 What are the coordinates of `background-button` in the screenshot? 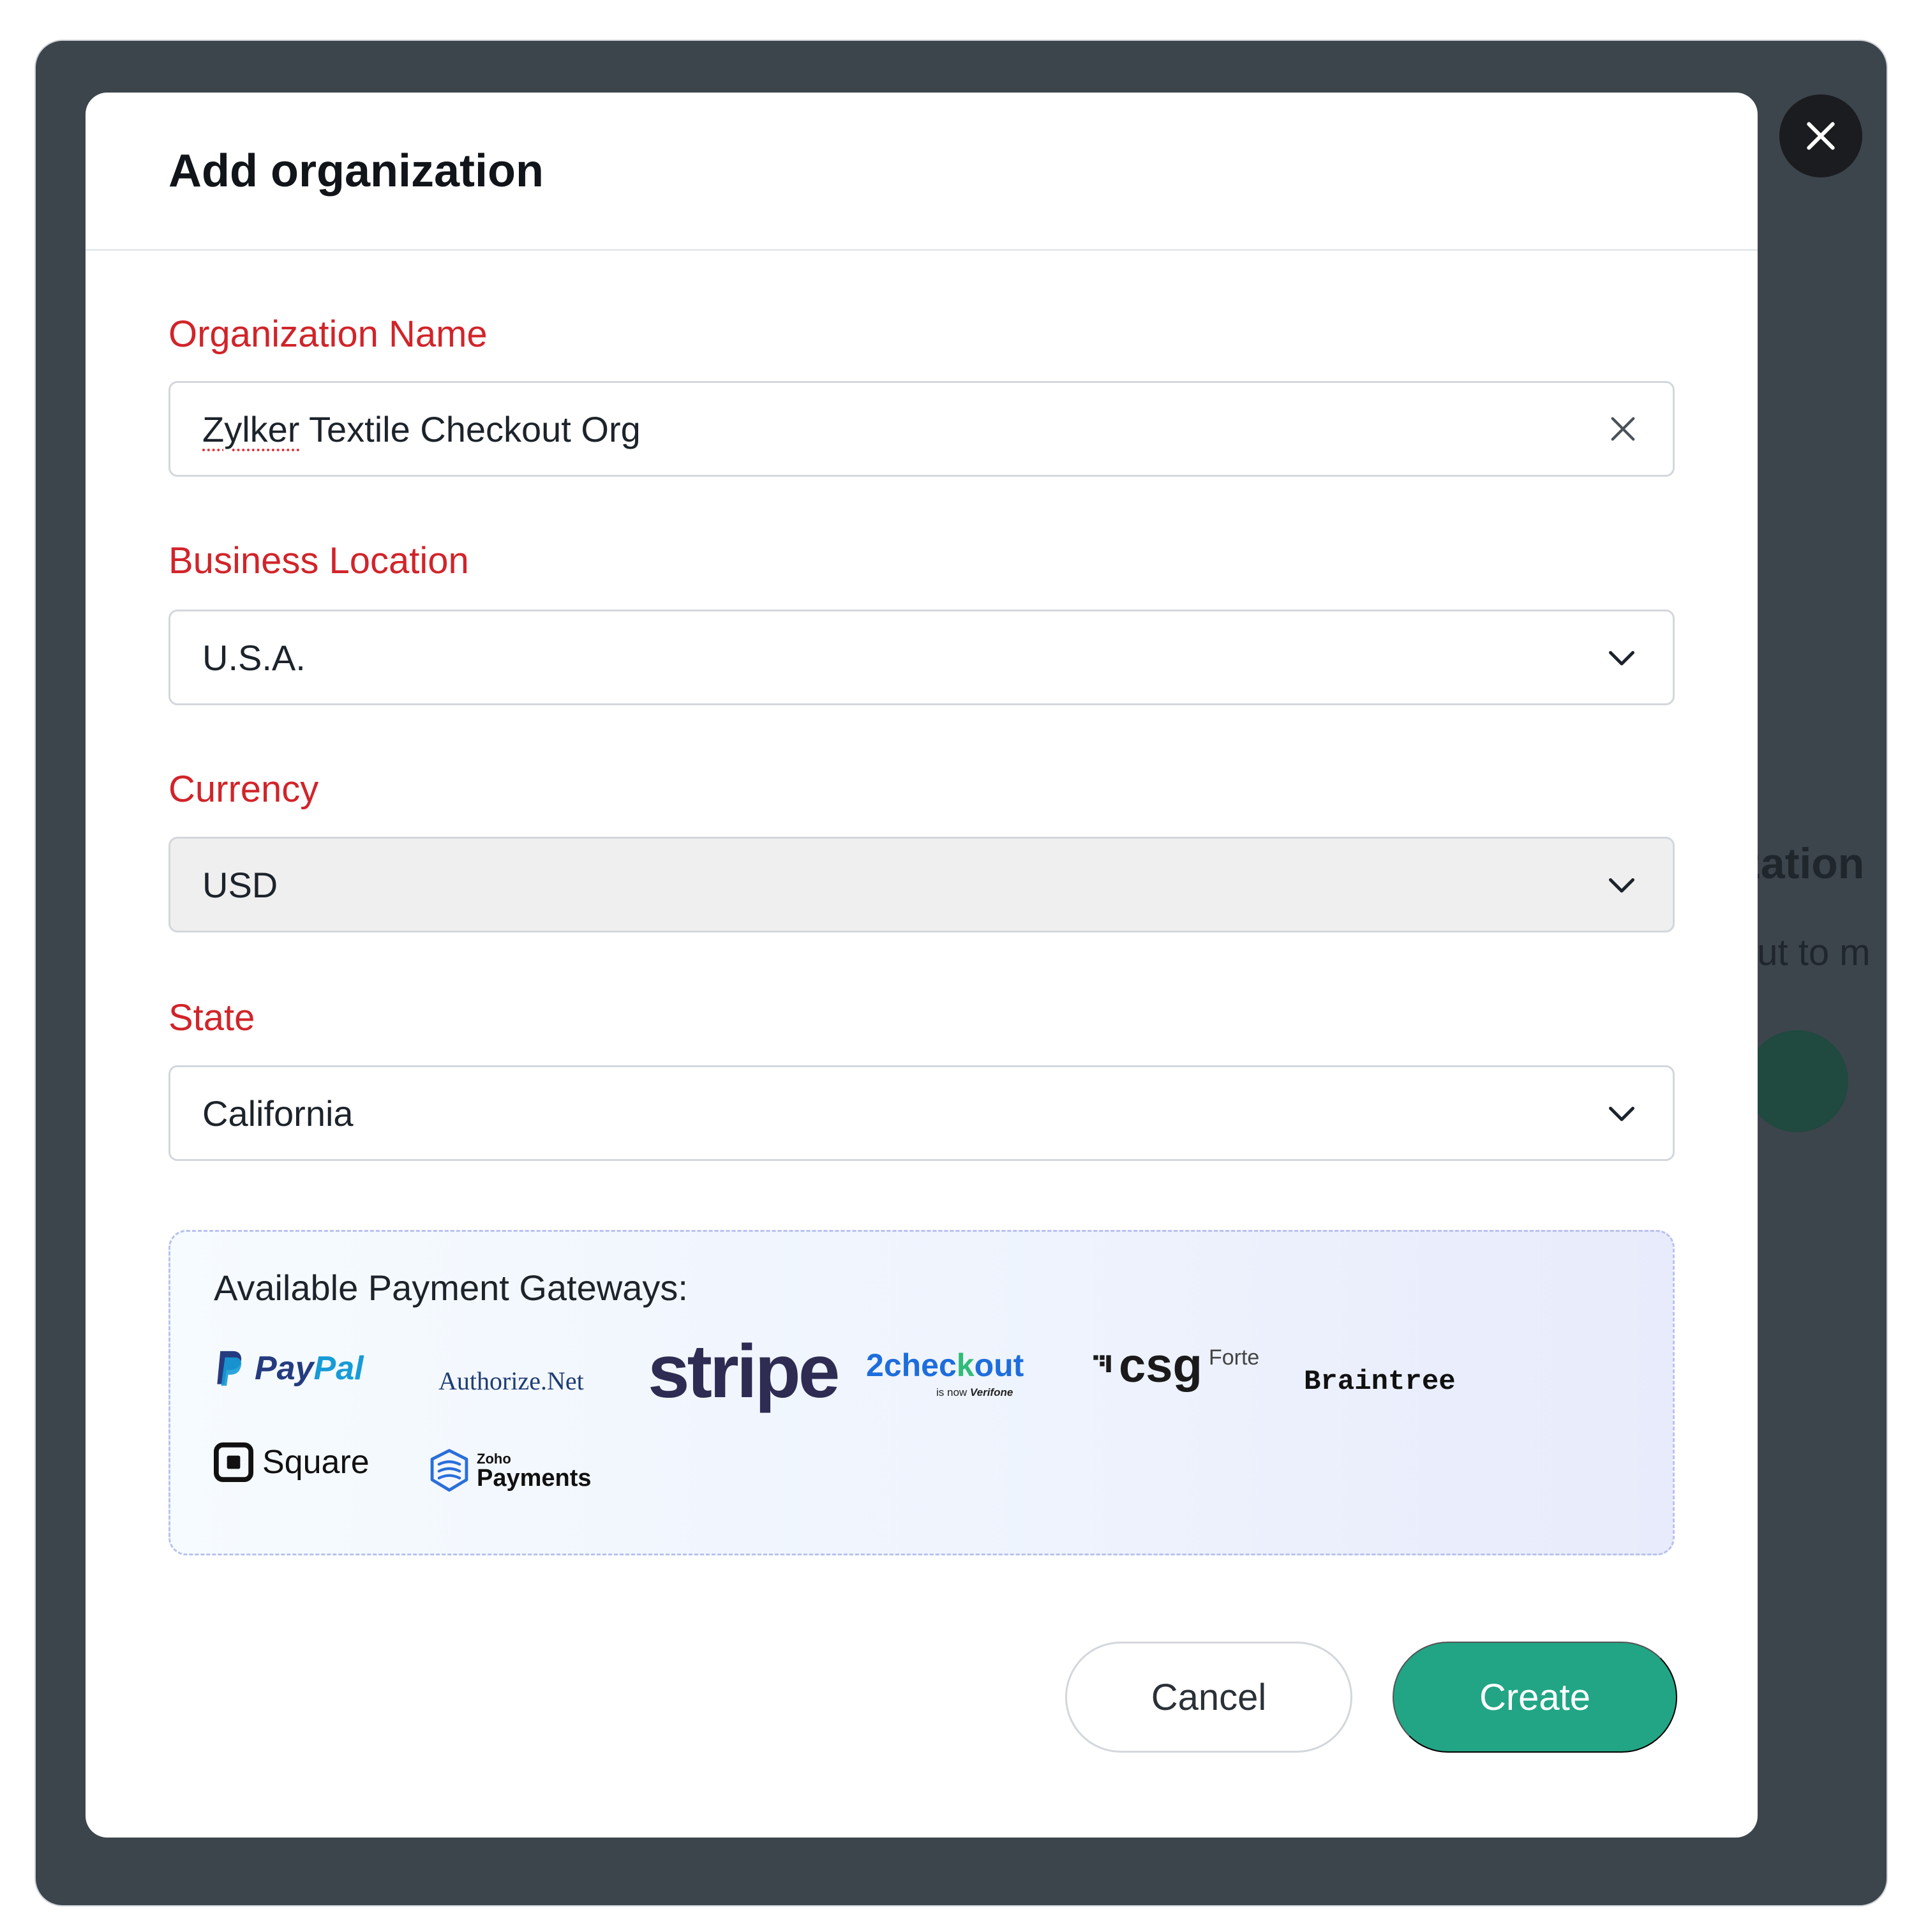 It's located at (1797, 1081).